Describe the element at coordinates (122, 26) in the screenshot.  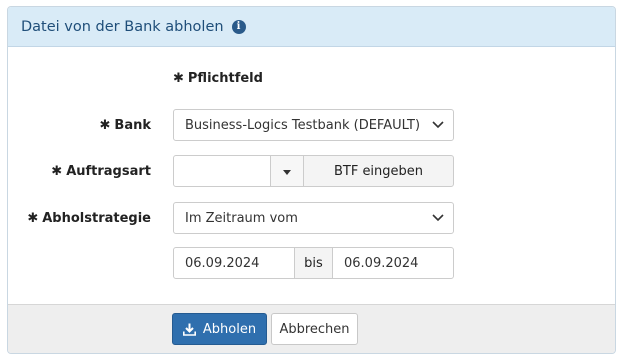
I see `panel-title: Datei von der Bank abholen` at that location.